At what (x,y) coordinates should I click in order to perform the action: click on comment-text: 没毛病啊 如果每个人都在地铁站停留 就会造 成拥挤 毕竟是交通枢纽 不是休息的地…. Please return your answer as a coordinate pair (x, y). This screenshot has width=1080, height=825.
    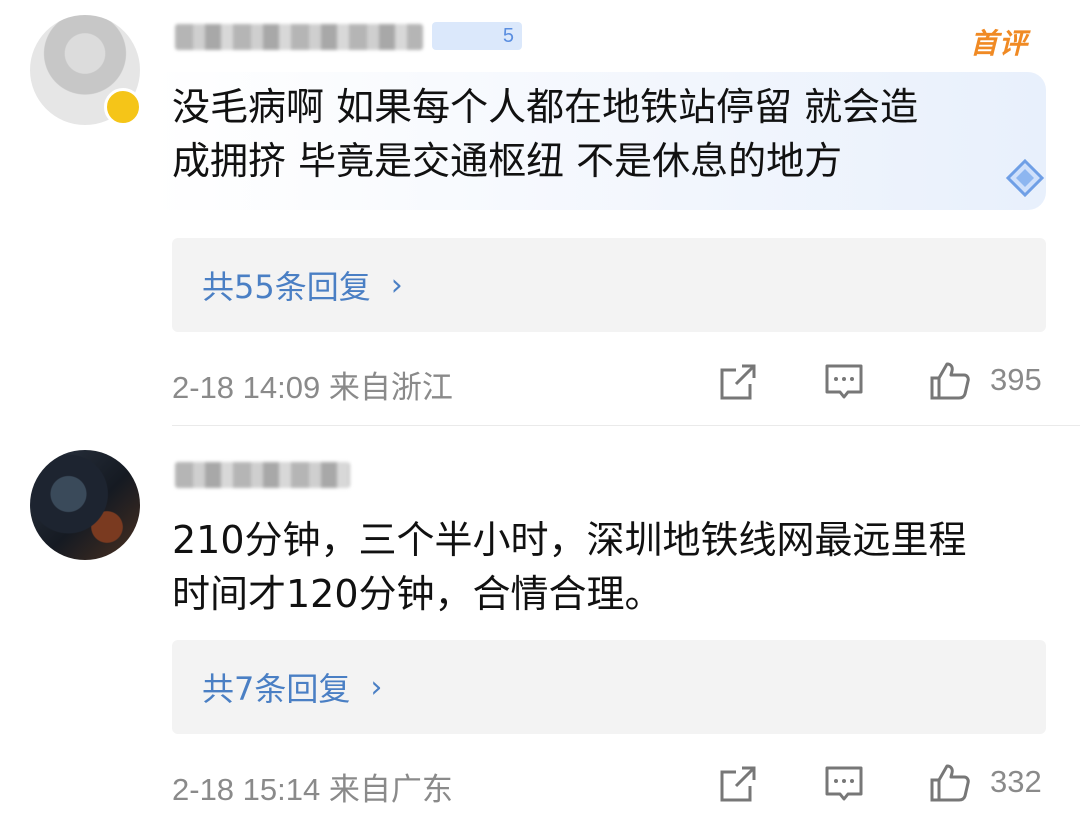
    Looking at the image, I should click on (612, 134).